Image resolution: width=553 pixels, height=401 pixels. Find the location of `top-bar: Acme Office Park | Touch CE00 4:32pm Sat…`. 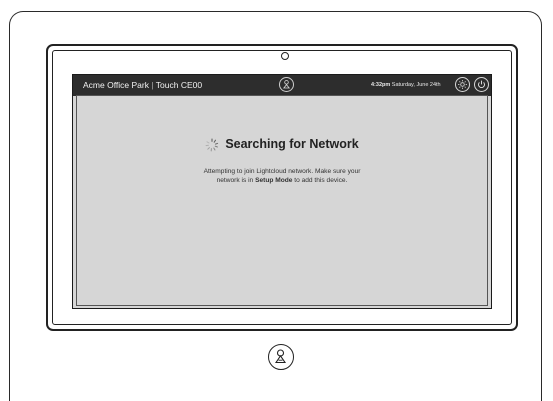

top-bar: Acme Office Park | Touch CE00 4:32pm Sat… is located at coordinates (282, 85).